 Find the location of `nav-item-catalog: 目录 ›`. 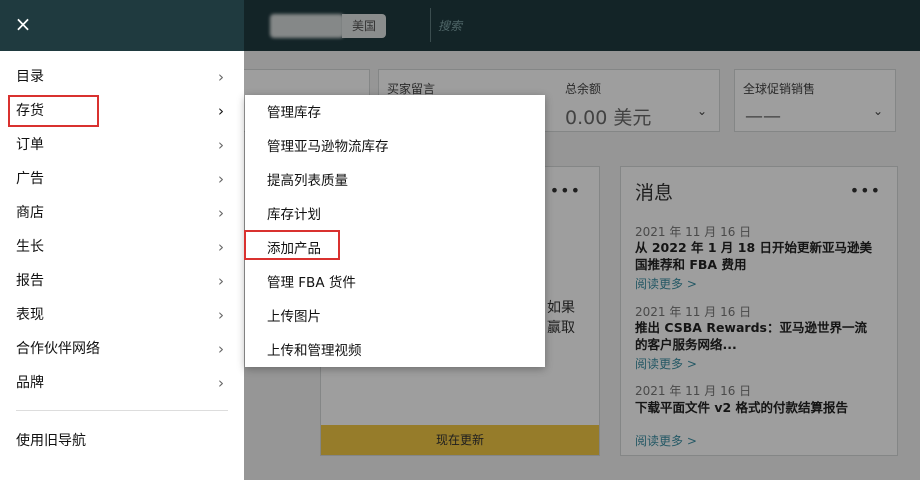

nav-item-catalog: 目录 › is located at coordinates (122, 77).